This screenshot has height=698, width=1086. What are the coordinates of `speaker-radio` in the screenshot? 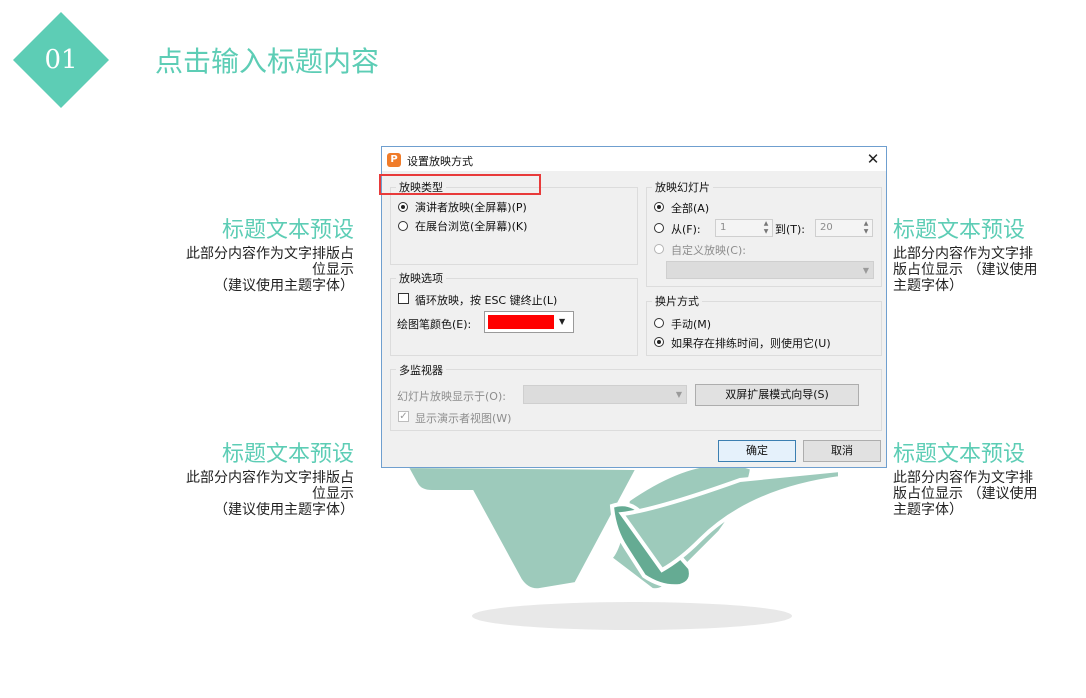 It's located at (403, 207).